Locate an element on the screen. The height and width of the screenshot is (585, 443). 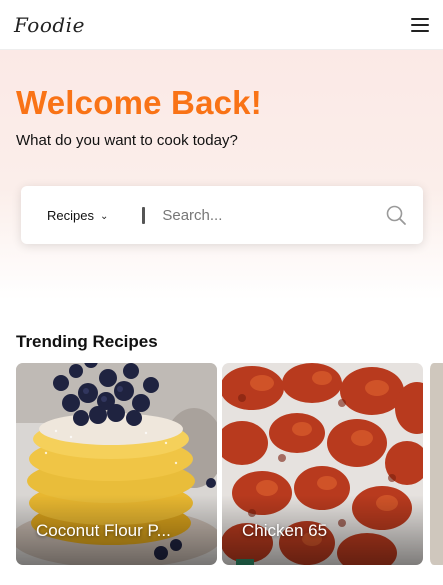
search-input is located at coordinates (267, 215).